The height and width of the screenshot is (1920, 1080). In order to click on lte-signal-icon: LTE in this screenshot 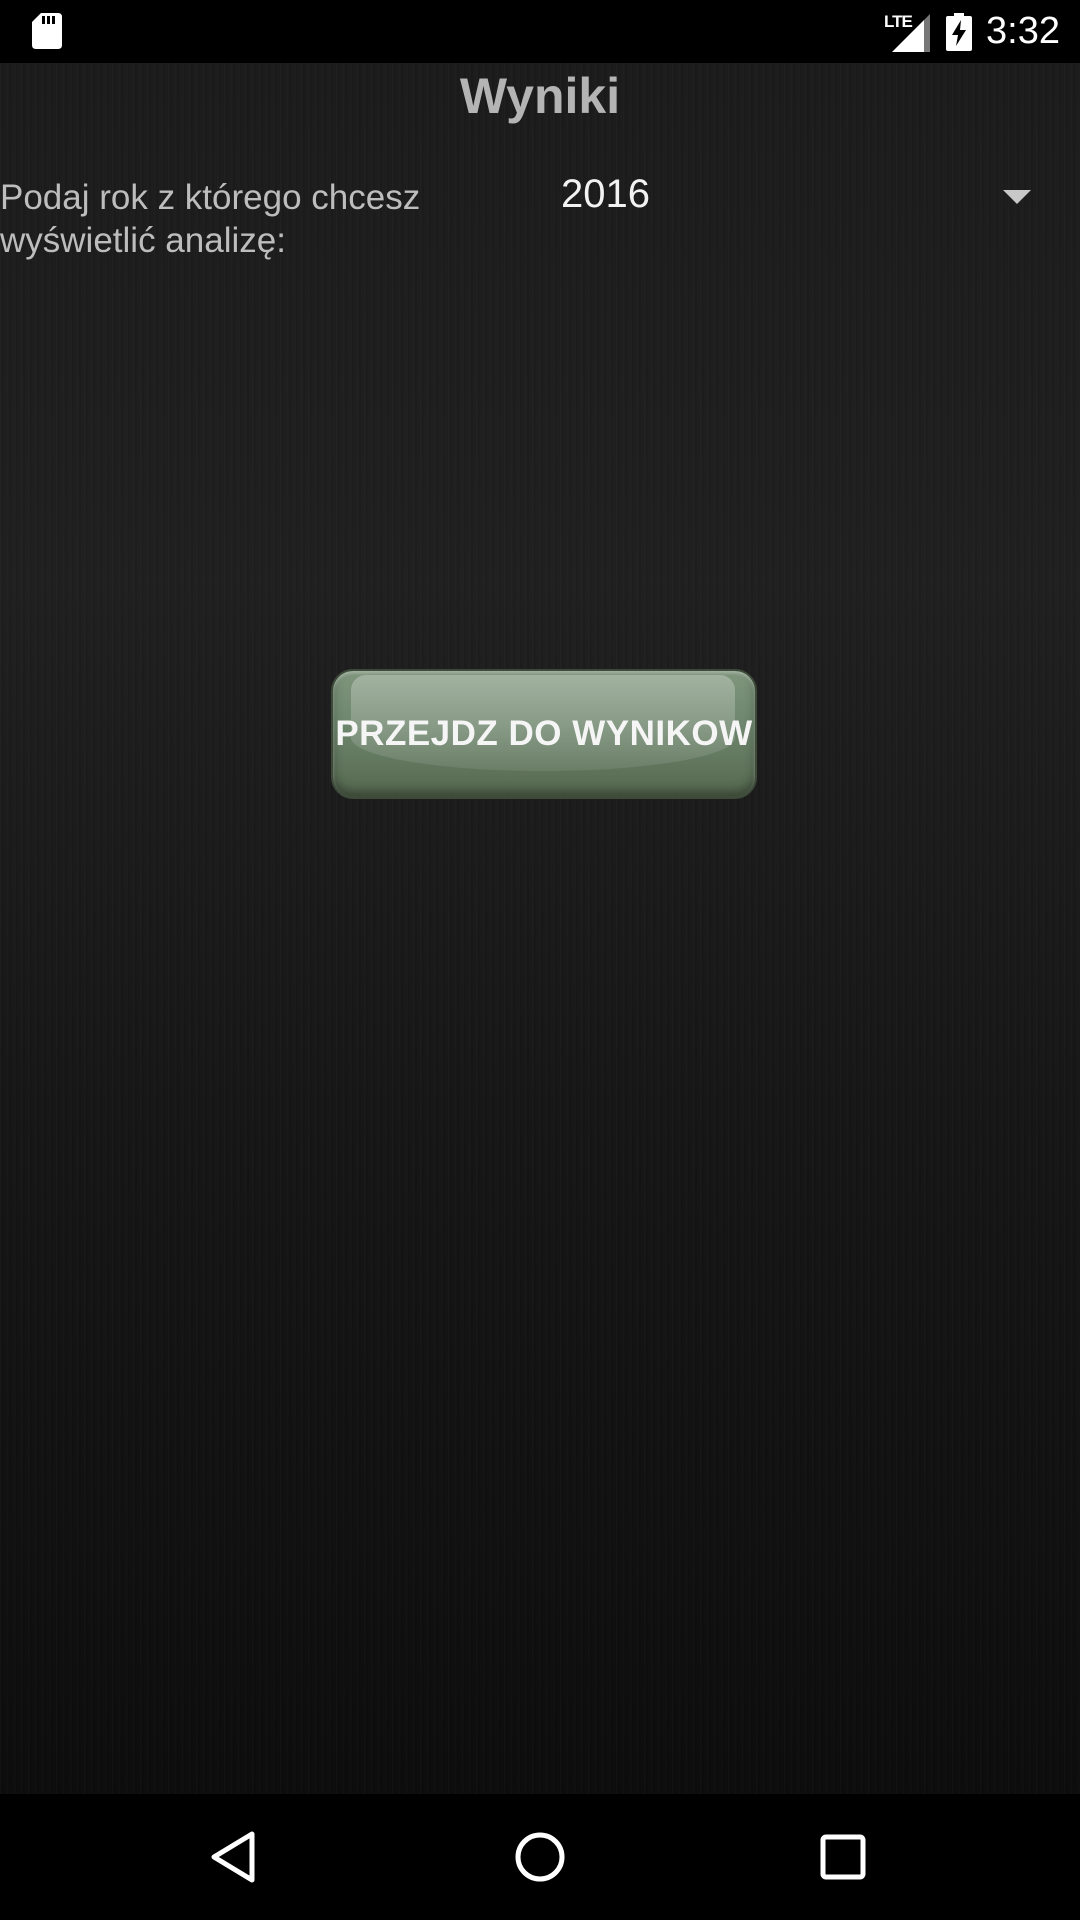, I will do `click(908, 32)`.